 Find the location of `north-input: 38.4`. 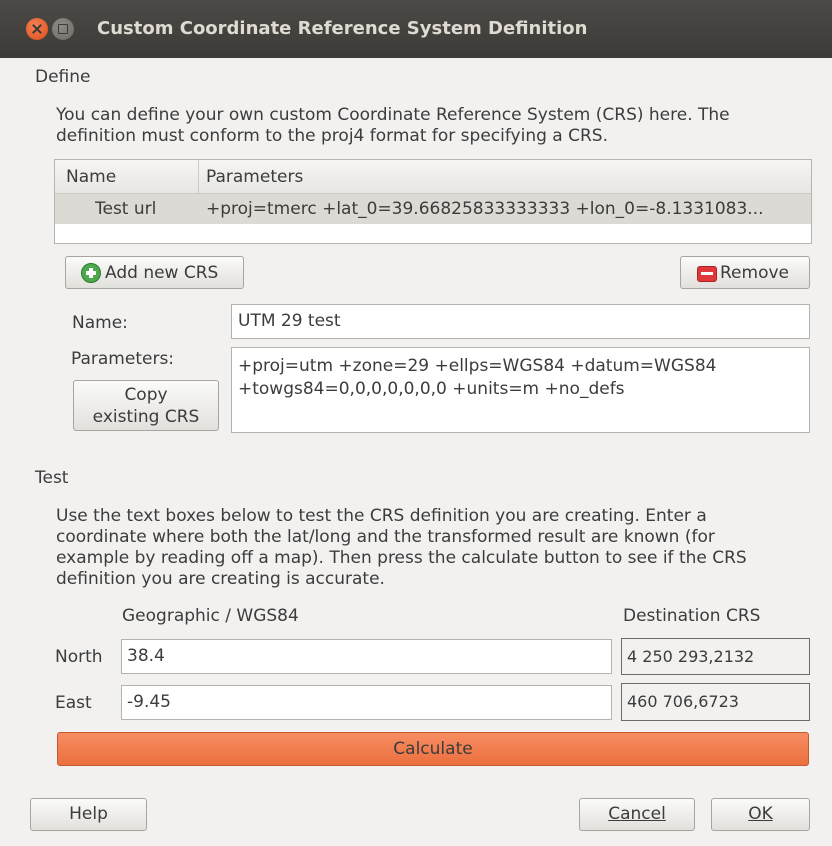

north-input: 38.4 is located at coordinates (366, 656).